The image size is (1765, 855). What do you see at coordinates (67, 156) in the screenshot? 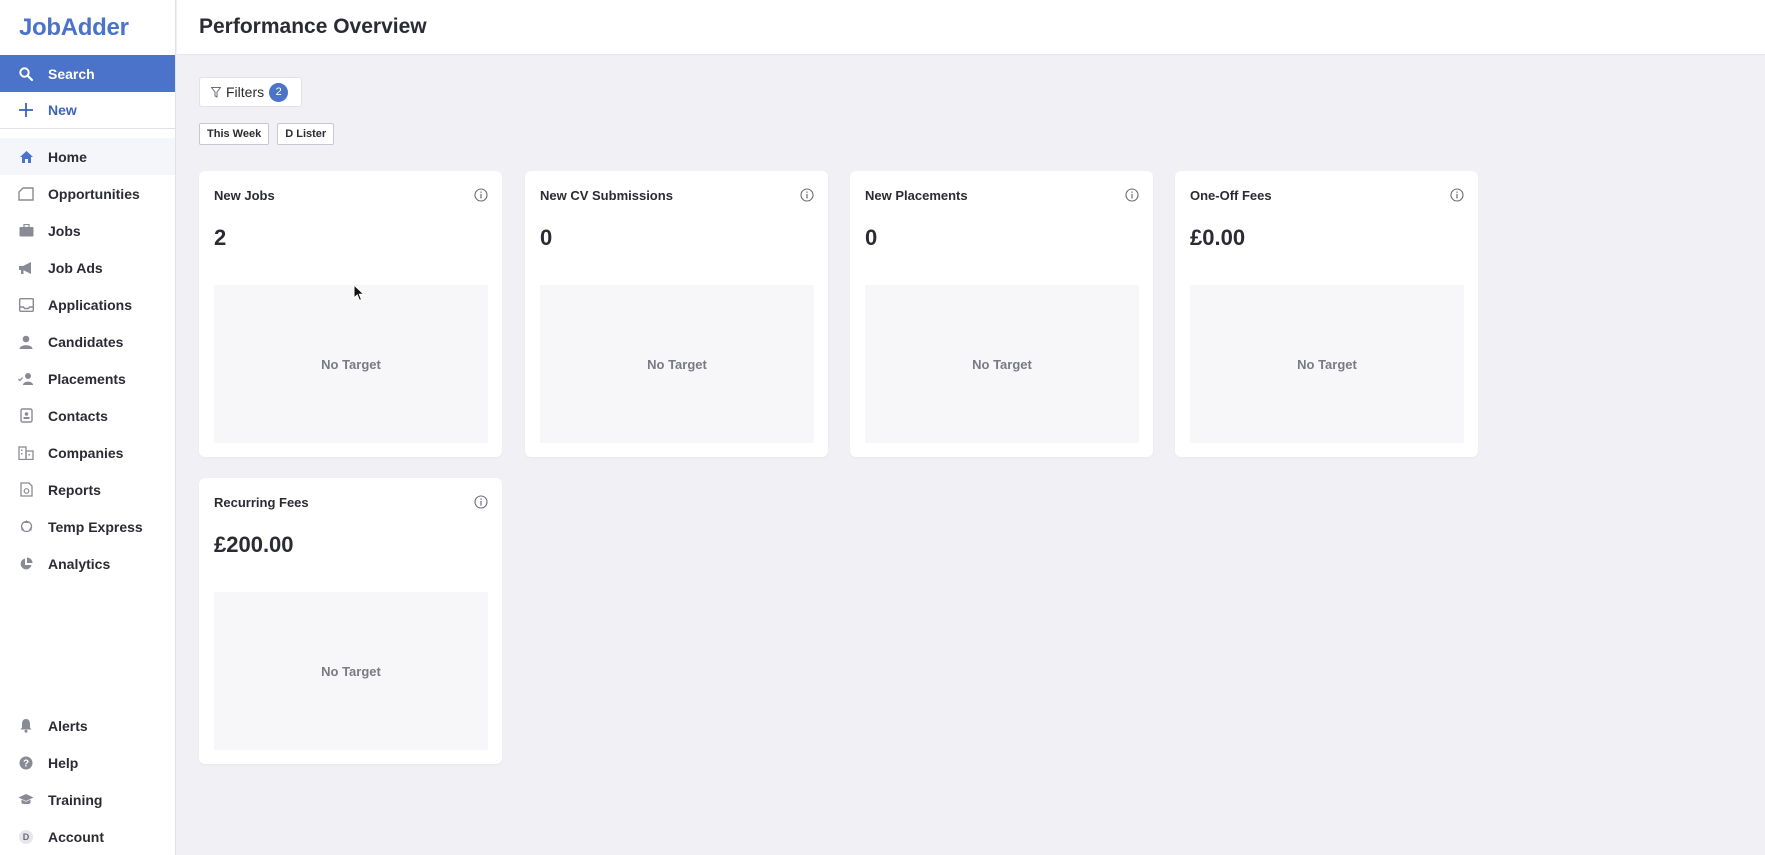
I see `sidebar-item-label: Home` at bounding box center [67, 156].